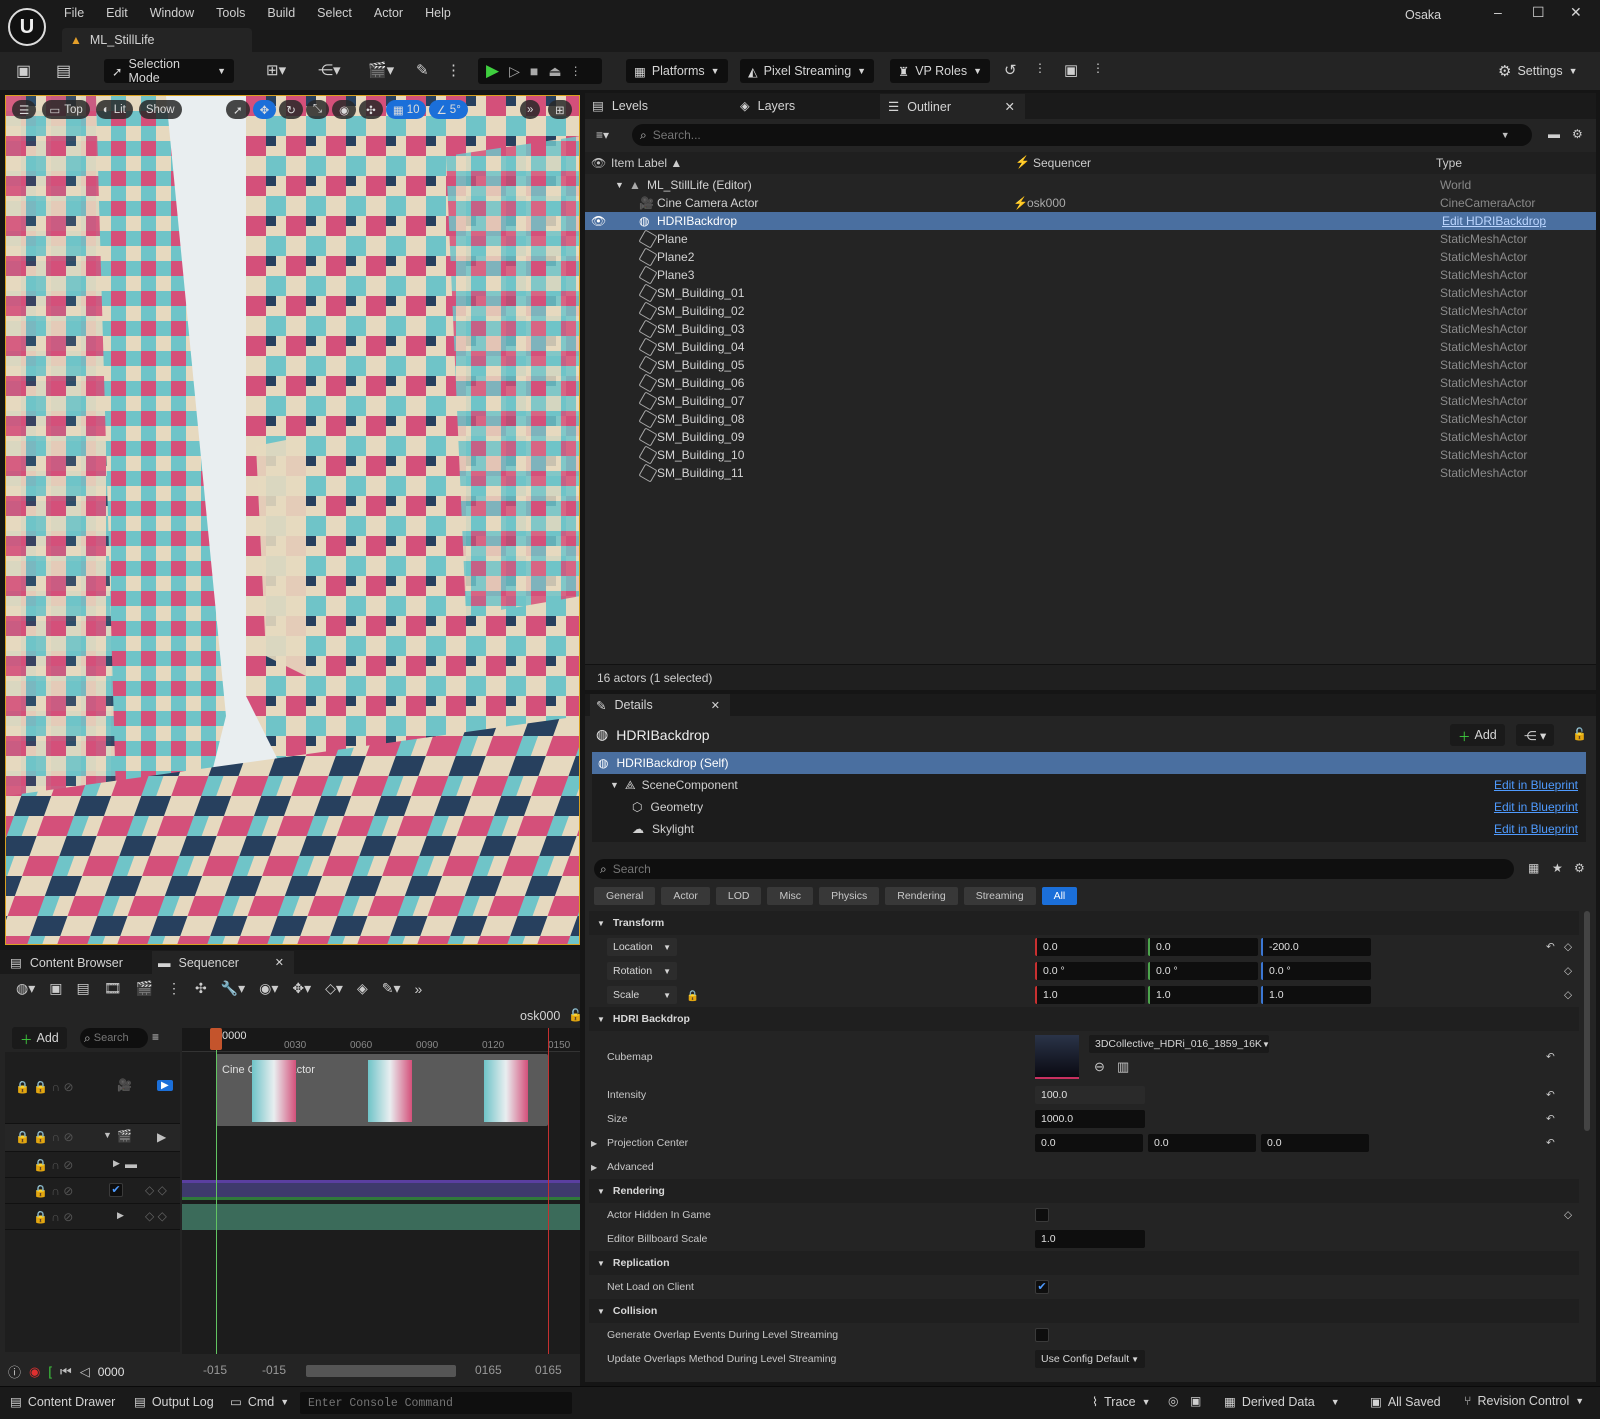 The height and width of the screenshot is (1419, 1600). What do you see at coordinates (554, 71) in the screenshot?
I see `eject-icon: ⏏` at bounding box center [554, 71].